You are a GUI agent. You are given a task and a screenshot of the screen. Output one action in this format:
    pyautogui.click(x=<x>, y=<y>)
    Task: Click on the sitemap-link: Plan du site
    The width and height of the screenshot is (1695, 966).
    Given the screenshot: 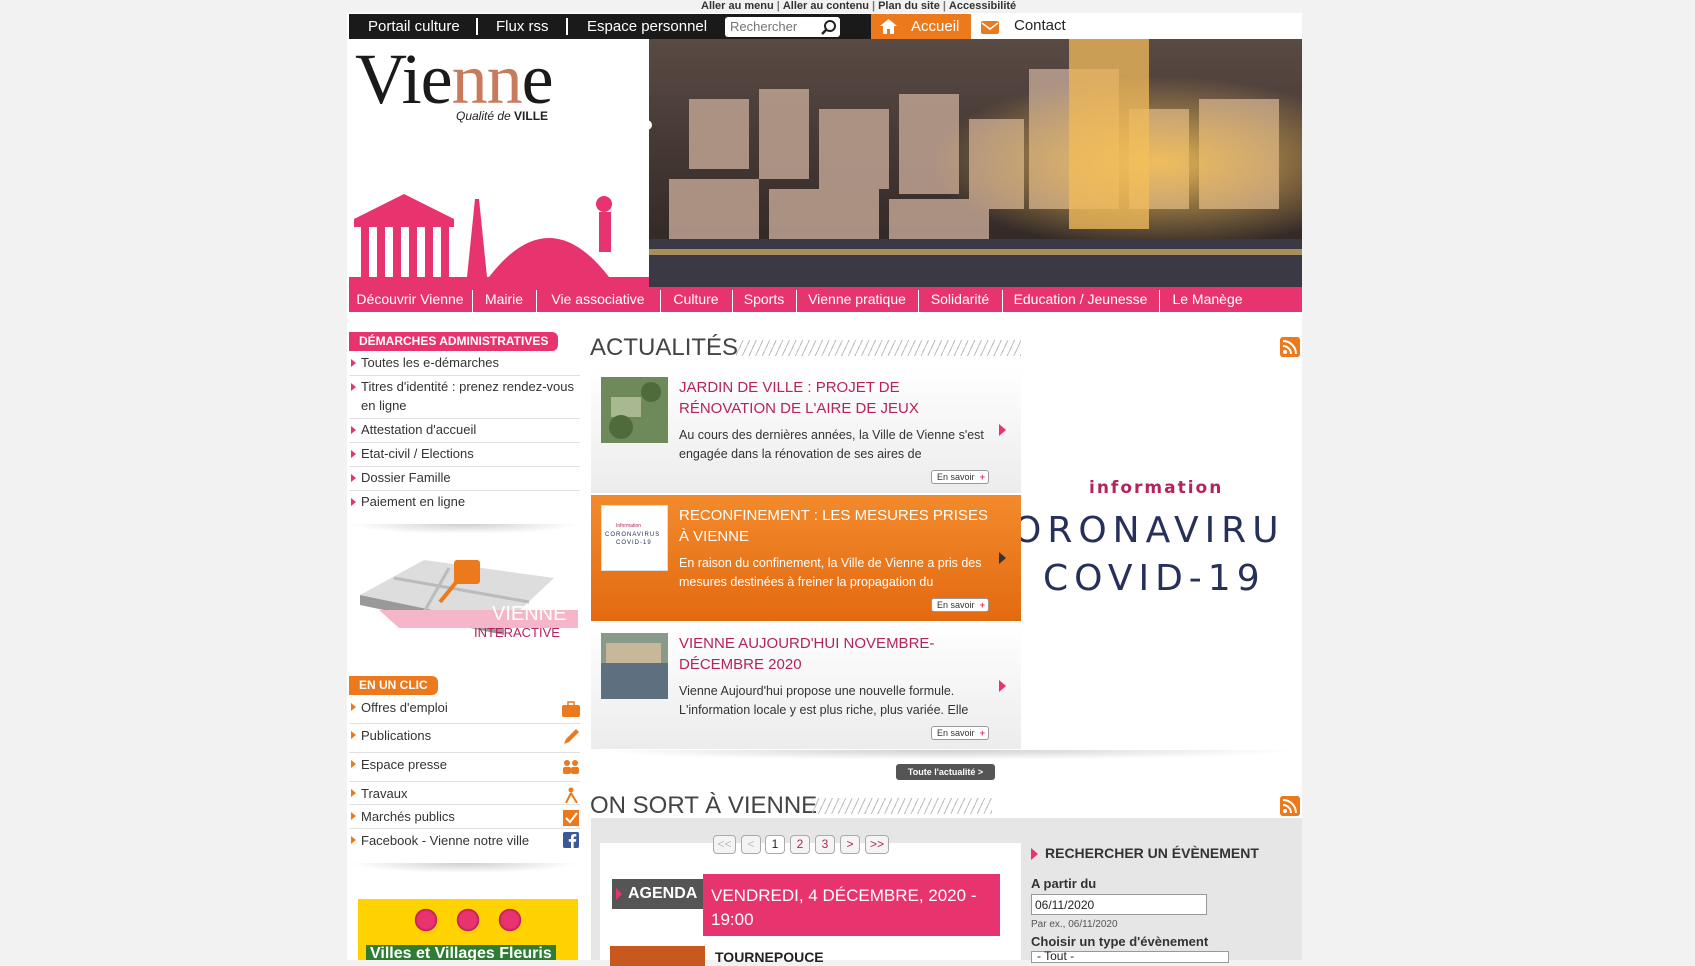 What is the action you would take?
    pyautogui.click(x=909, y=6)
    